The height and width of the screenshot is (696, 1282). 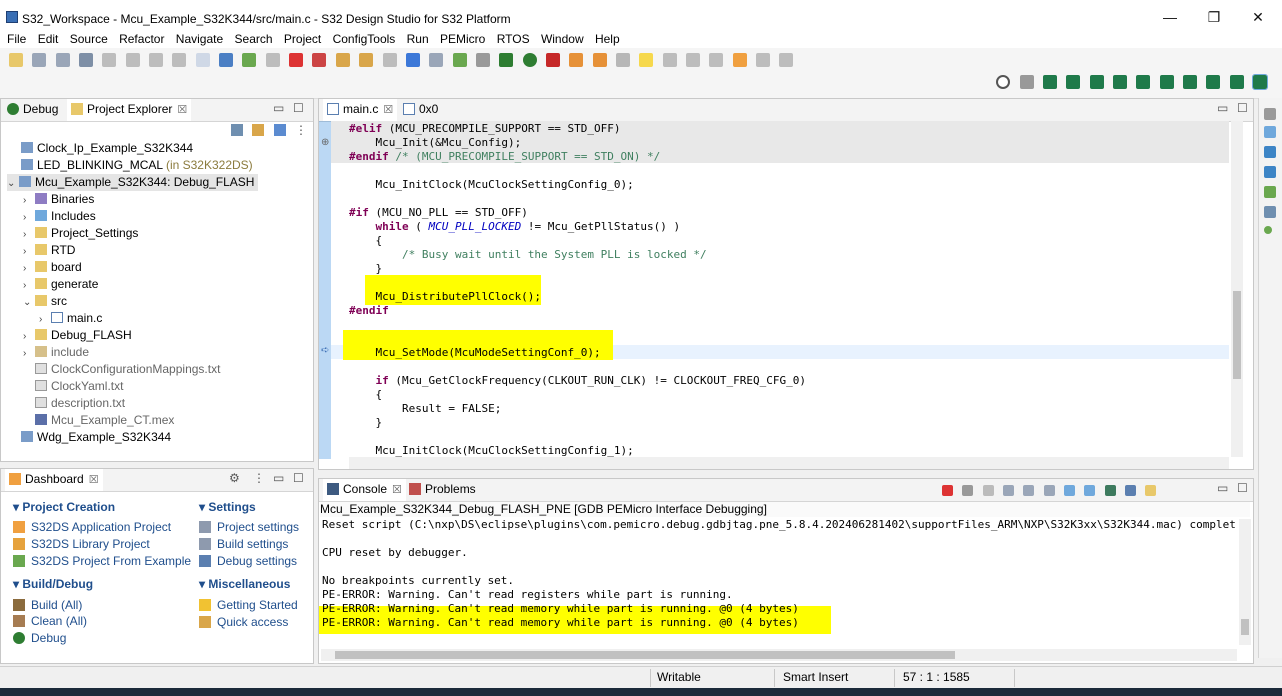 What do you see at coordinates (366, 59) in the screenshot?
I see `step-over-icon` at bounding box center [366, 59].